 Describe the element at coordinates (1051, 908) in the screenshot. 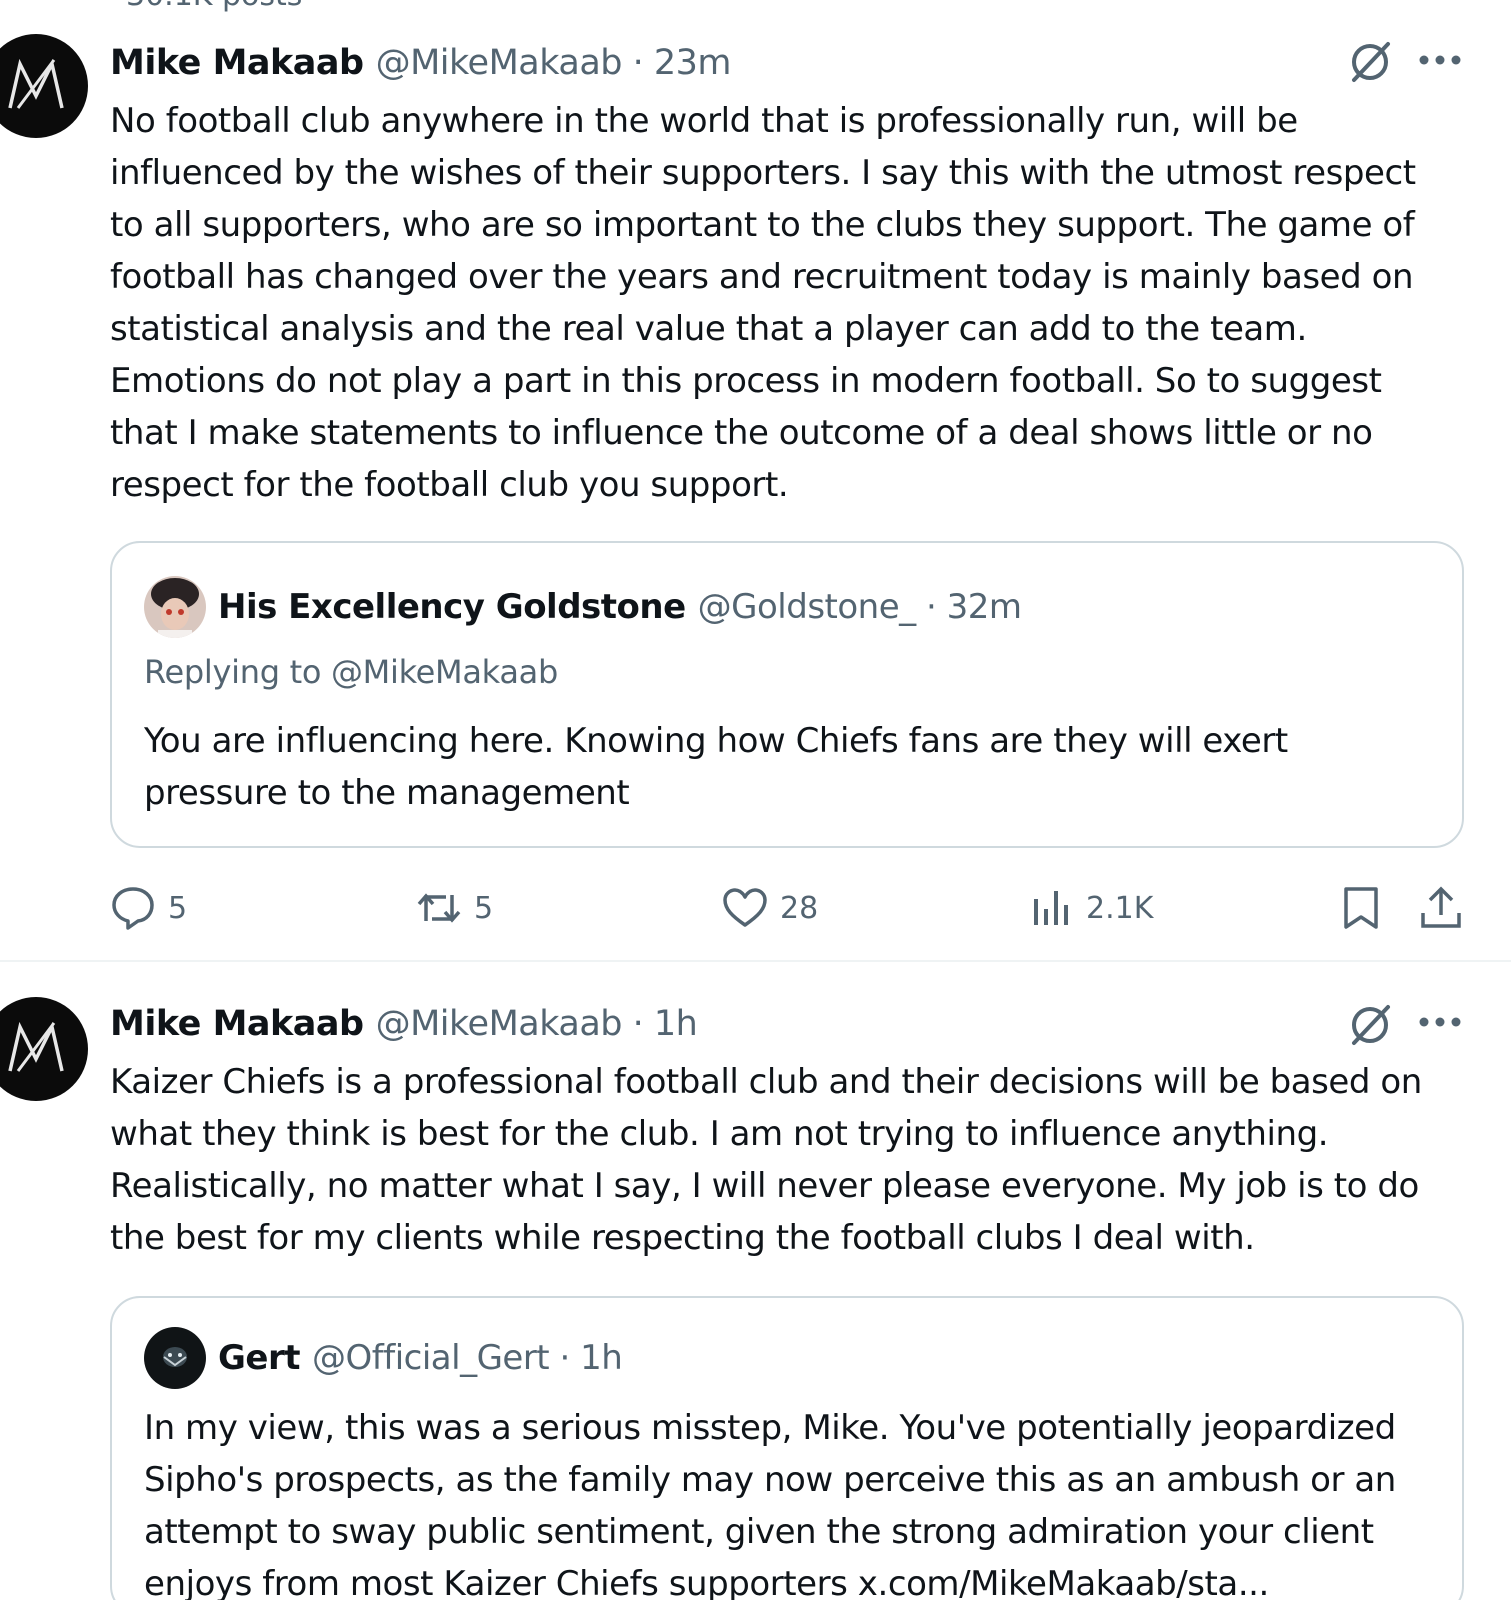

I see `views-icon` at that location.